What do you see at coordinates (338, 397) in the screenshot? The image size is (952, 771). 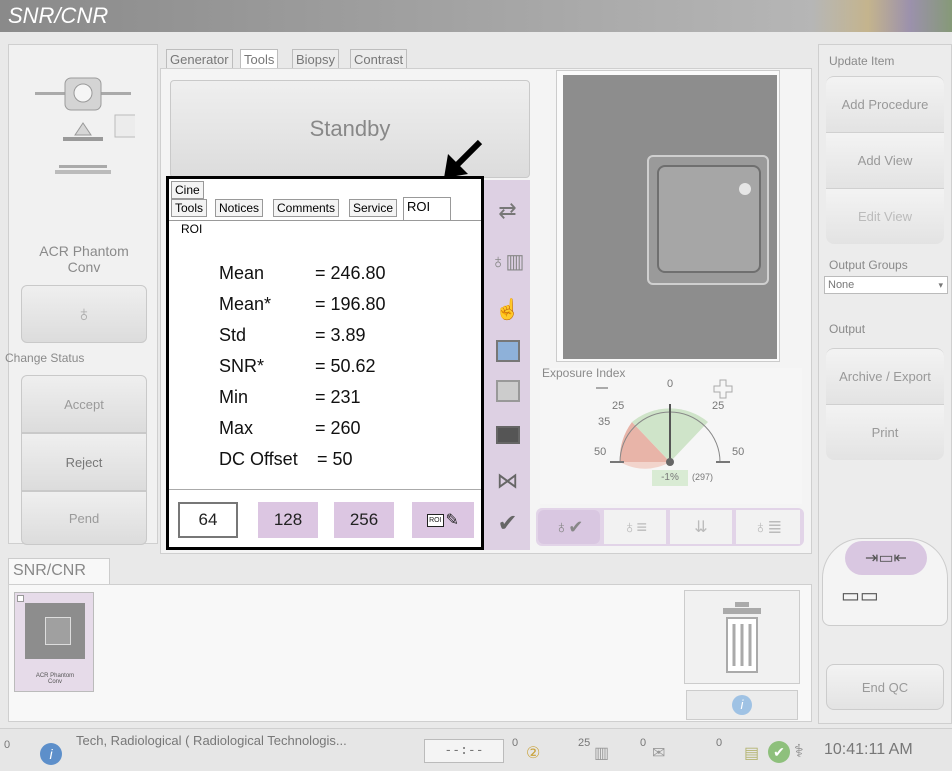 I see `measurement-value: = 231` at bounding box center [338, 397].